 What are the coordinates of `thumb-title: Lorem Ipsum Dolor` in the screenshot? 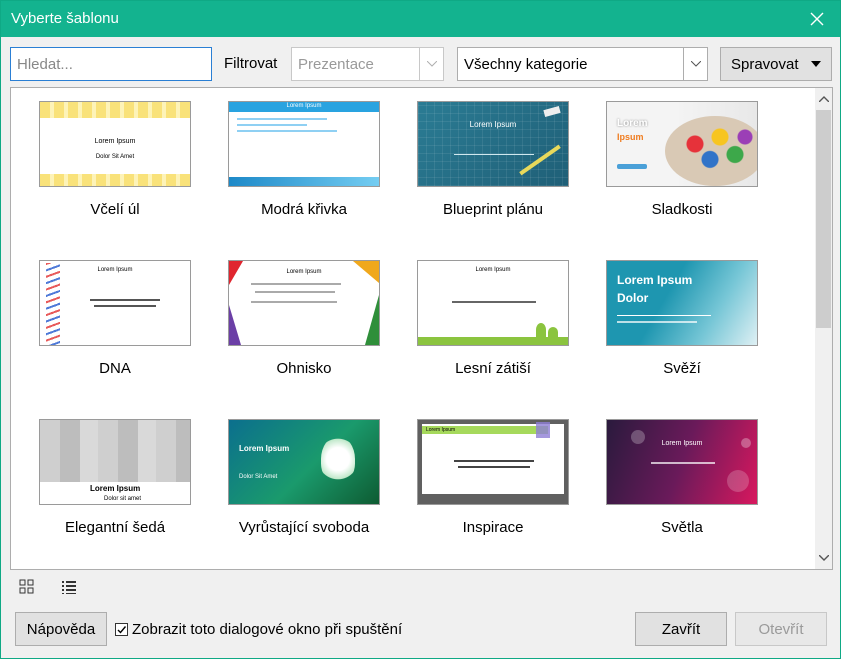 It's located at (655, 289).